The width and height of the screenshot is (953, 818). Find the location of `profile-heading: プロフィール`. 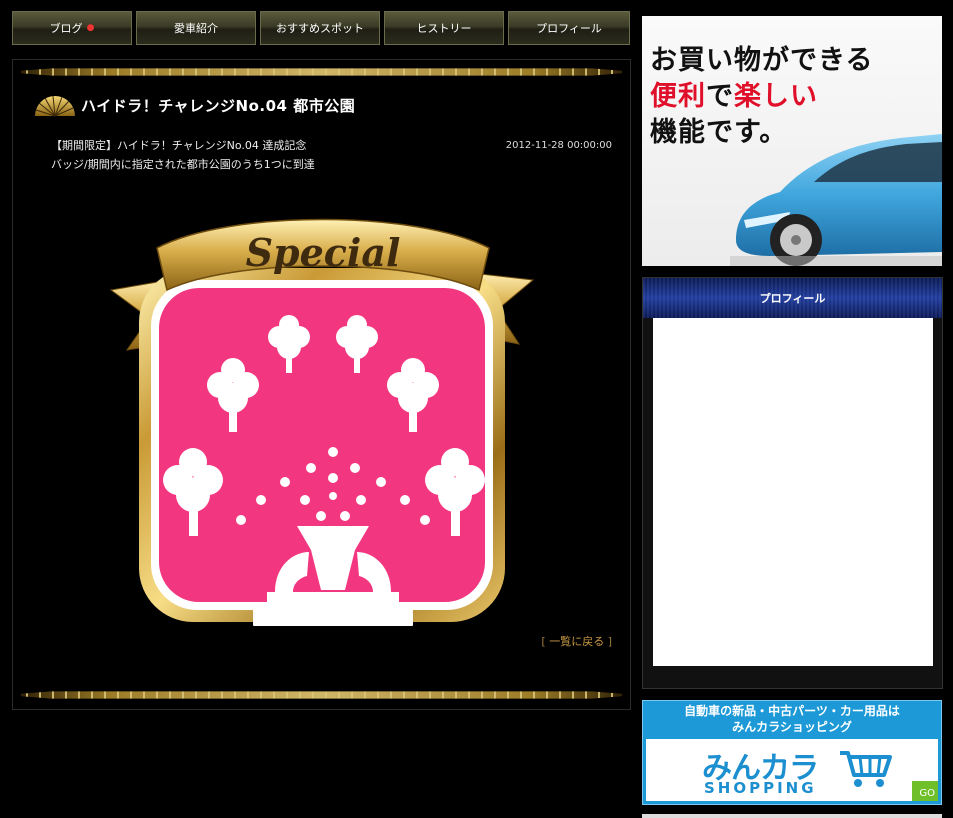

profile-heading: プロフィール is located at coordinates (792, 298).